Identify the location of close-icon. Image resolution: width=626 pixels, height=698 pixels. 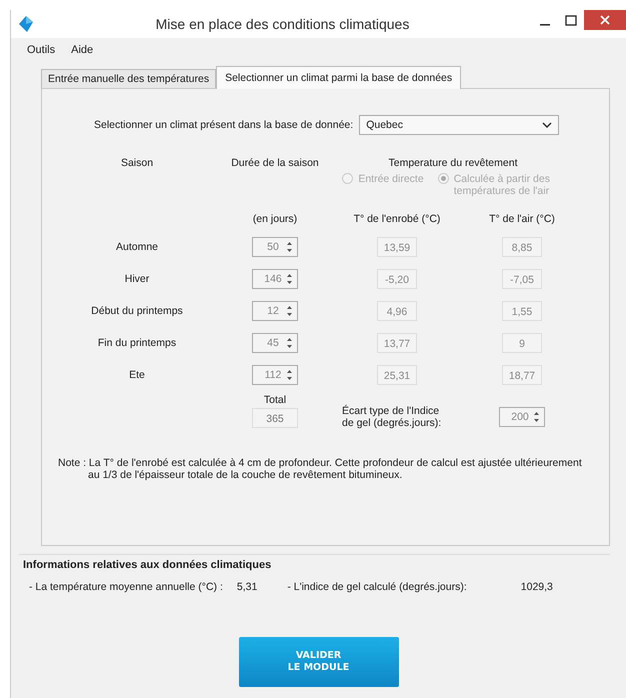
(605, 20).